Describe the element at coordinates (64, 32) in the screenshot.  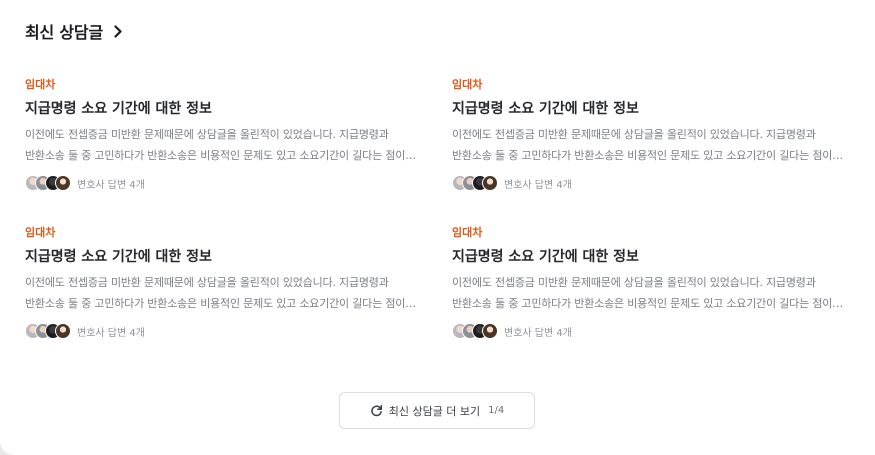
I see `section-title: 최신 상담글` at that location.